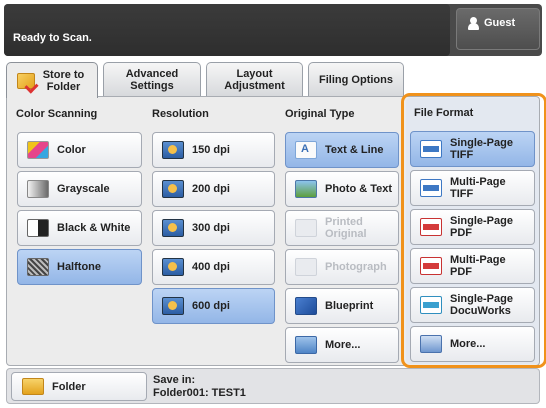 This screenshot has height=408, width=546. Describe the element at coordinates (83, 189) in the screenshot. I see `option-label: Grayscale` at that location.